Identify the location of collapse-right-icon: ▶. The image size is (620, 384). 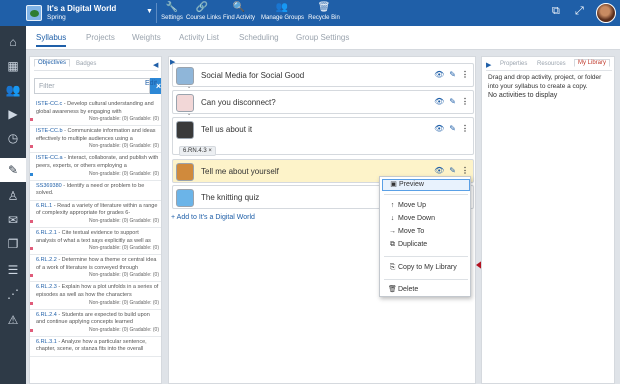
(488, 65).